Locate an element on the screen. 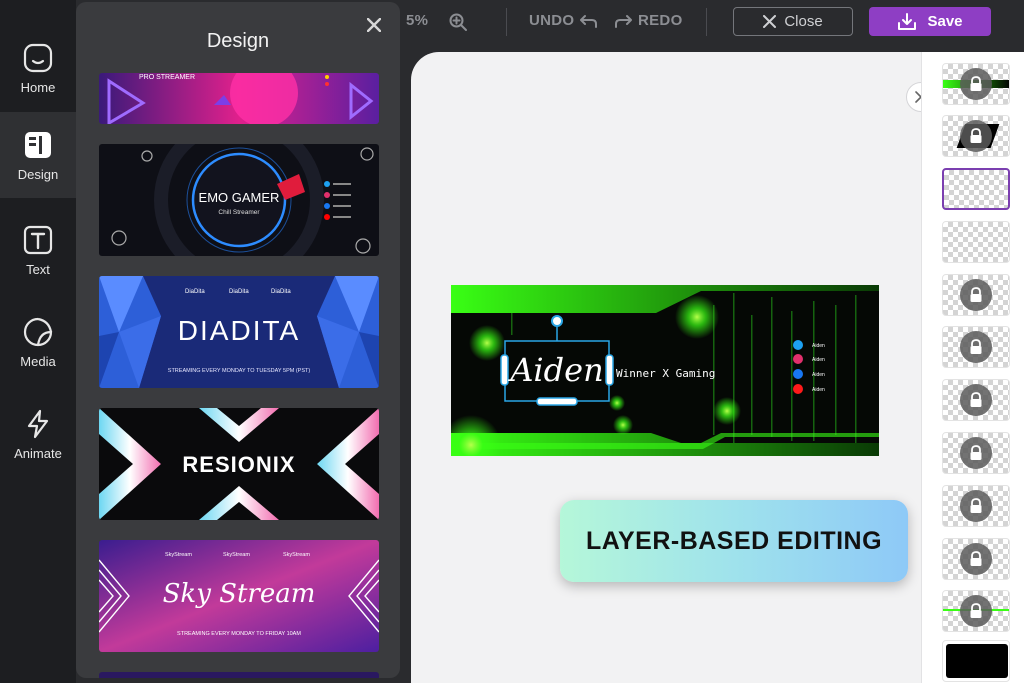 The width and height of the screenshot is (1024, 683). undo-icon is located at coordinates (589, 21).